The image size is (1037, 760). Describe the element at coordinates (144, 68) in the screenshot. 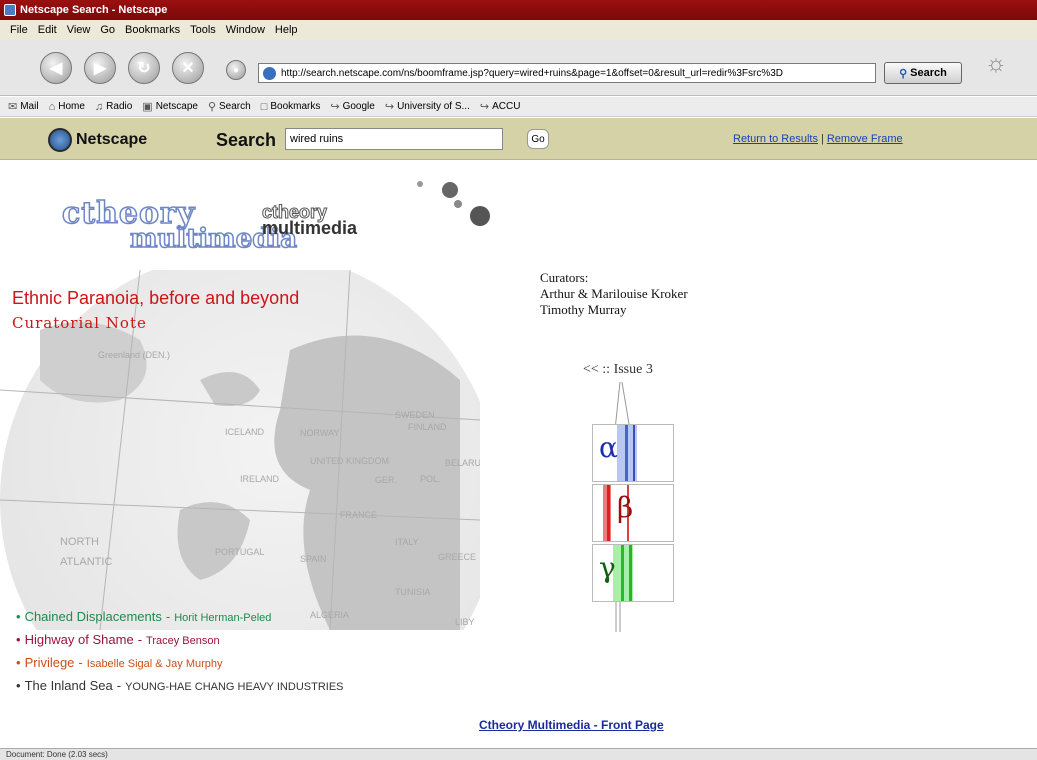

I see `reload-button: ↻` at that location.